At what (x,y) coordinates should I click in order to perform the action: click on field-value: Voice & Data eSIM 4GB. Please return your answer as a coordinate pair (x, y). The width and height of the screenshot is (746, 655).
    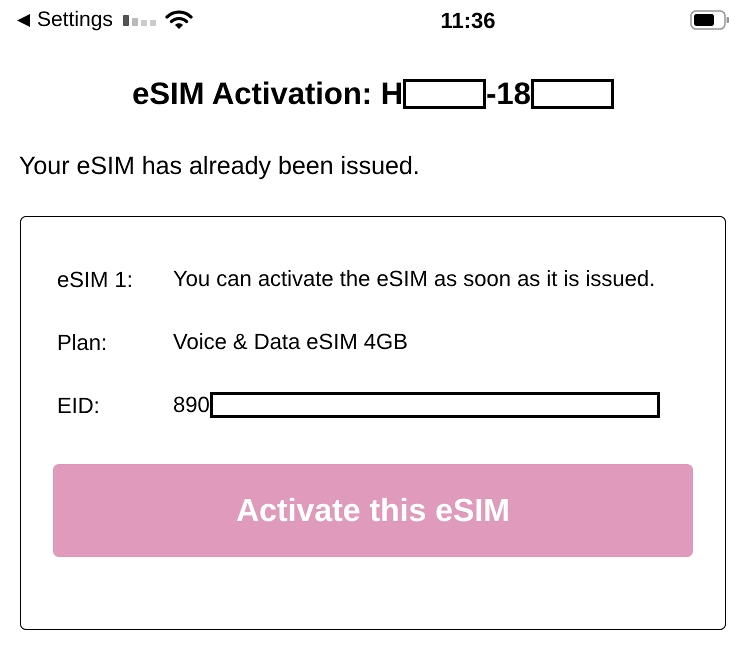
    Looking at the image, I should click on (290, 342).